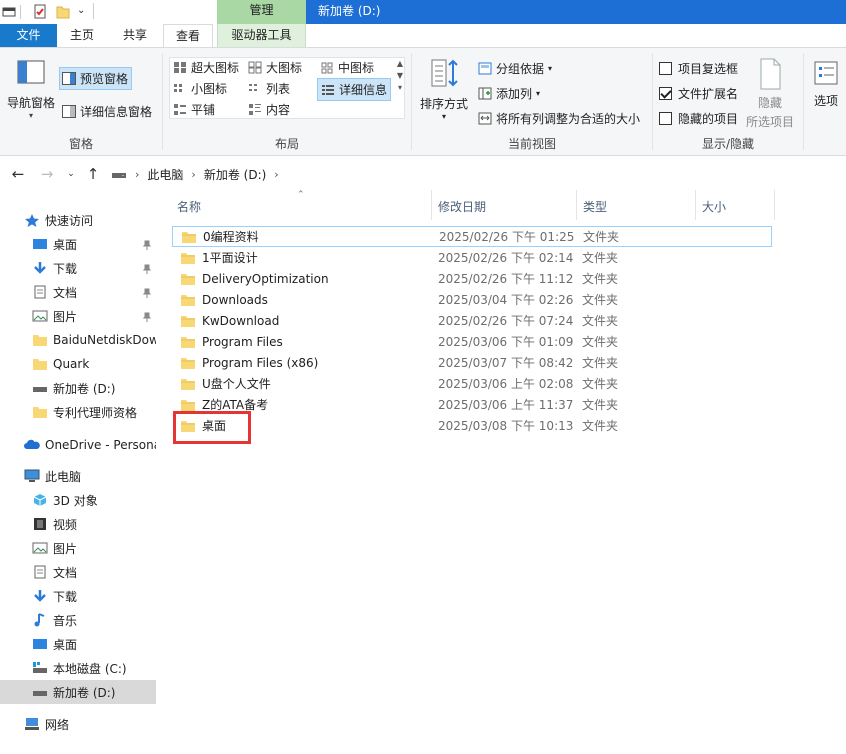 This screenshot has height=754, width=846. I want to click on nav-qa-drive-d-label: 新加卷 (D:), so click(84, 388).